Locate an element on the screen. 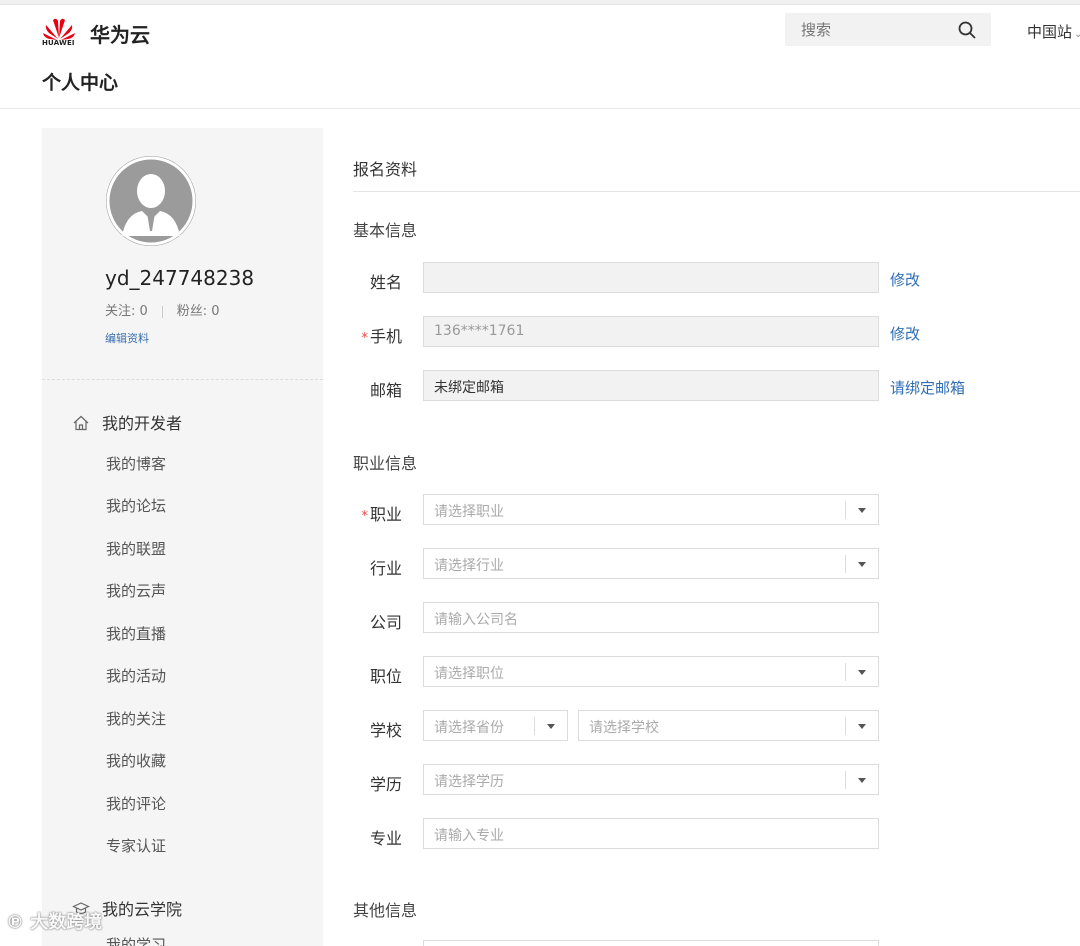  main-title: 报名资料 is located at coordinates (385, 169).